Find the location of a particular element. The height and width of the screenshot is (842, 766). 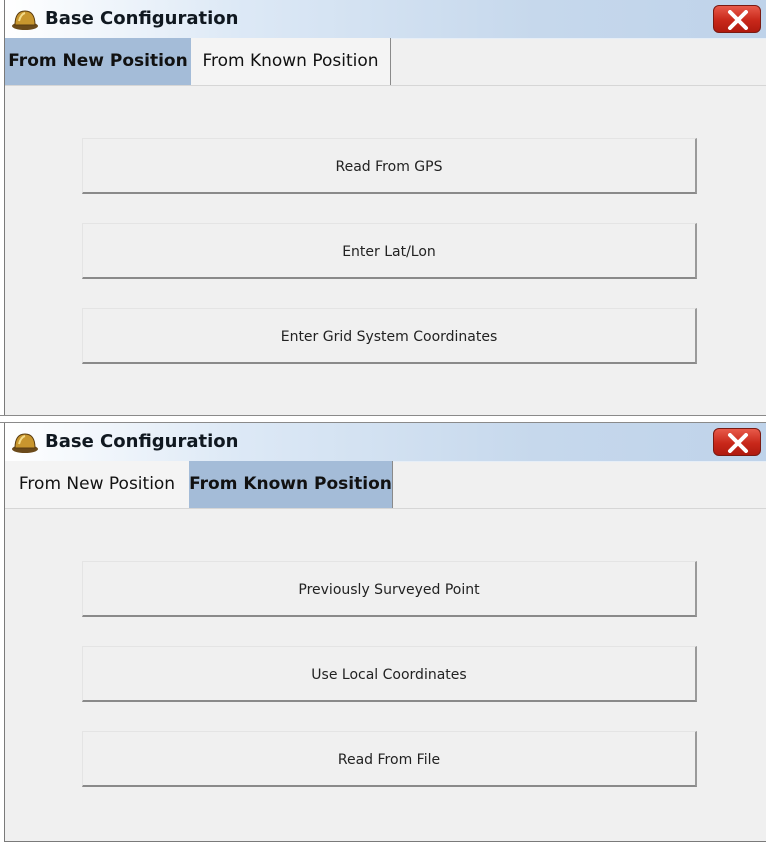

window-separator is located at coordinates (383, 419).